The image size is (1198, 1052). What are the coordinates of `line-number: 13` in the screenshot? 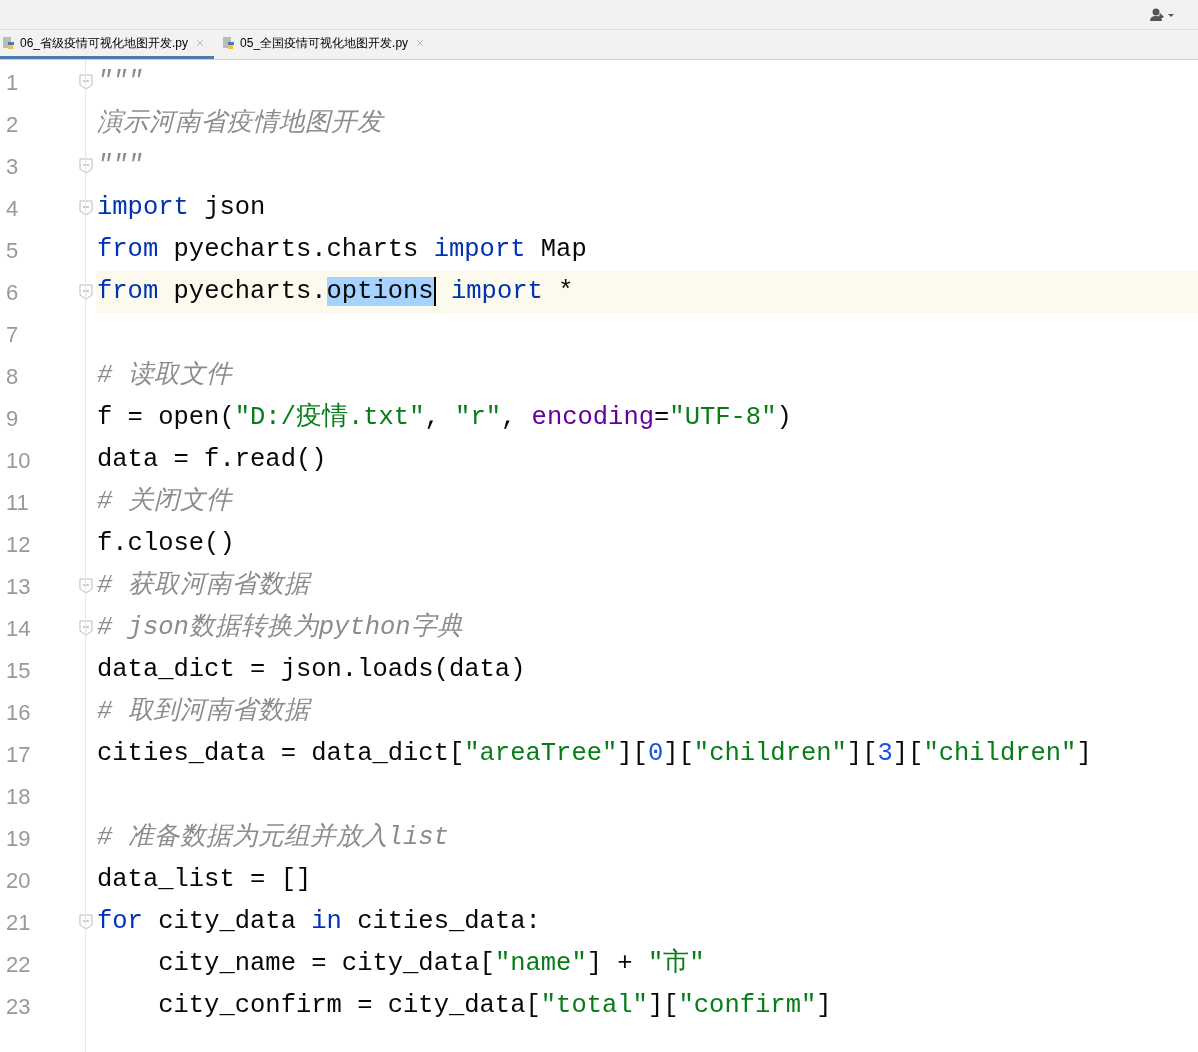 It's located at (18, 586).